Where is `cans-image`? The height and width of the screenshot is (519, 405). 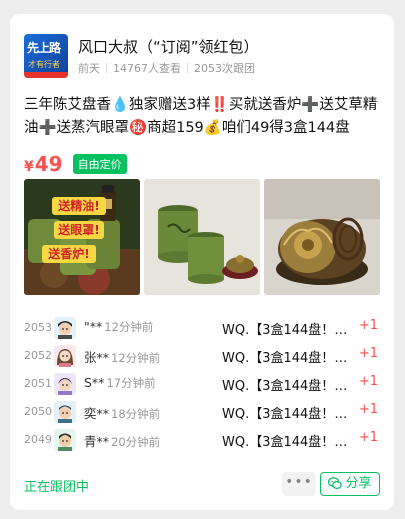
cans-image is located at coordinates (202, 237).